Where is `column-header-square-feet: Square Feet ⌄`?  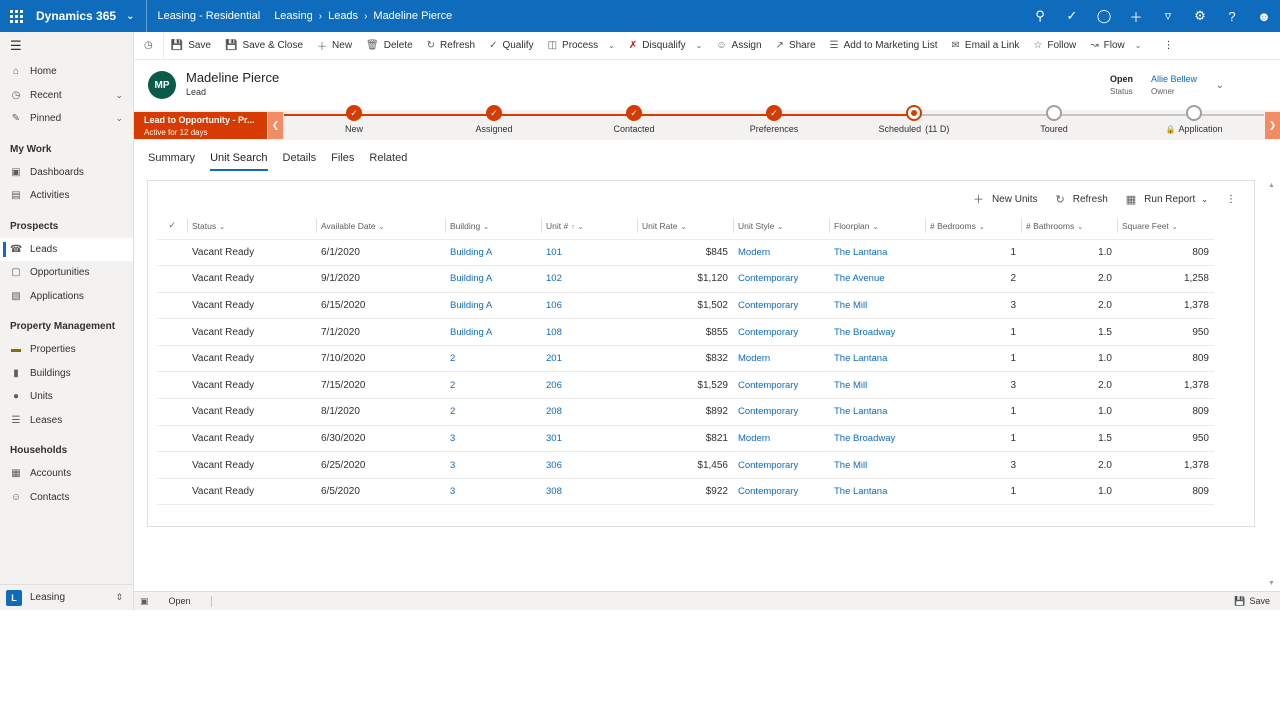 column-header-square-feet: Square Feet ⌄ is located at coordinates (1165, 226).